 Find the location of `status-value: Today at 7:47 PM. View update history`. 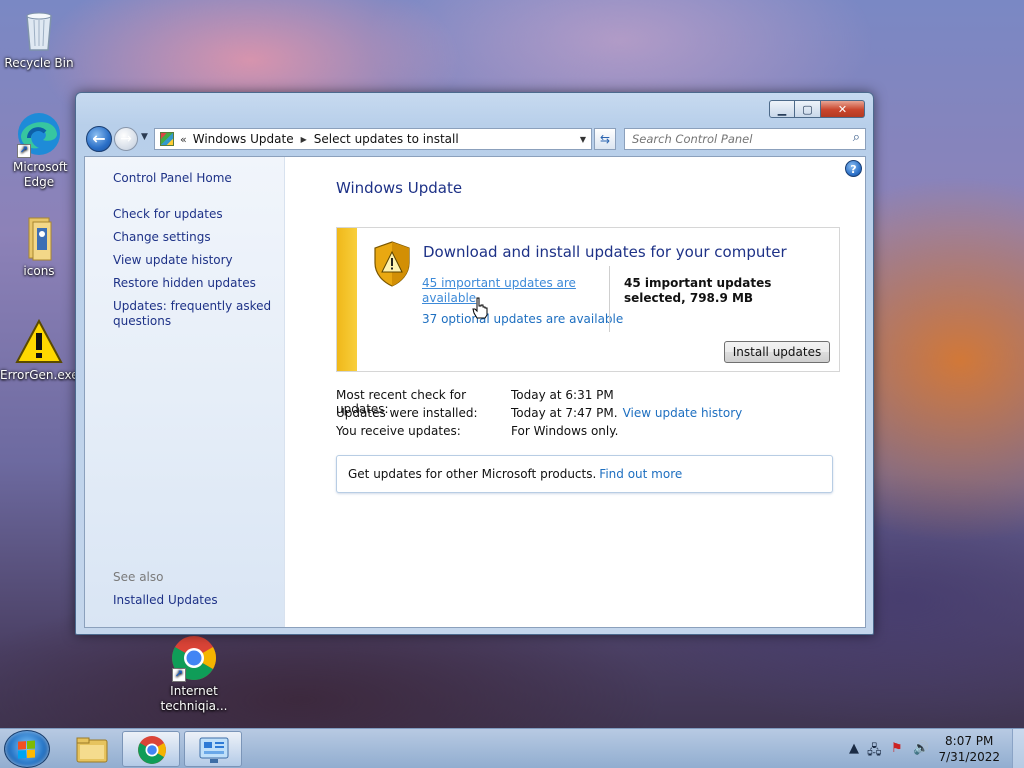

status-value: Today at 7:47 PM. View update history is located at coordinates (626, 415).